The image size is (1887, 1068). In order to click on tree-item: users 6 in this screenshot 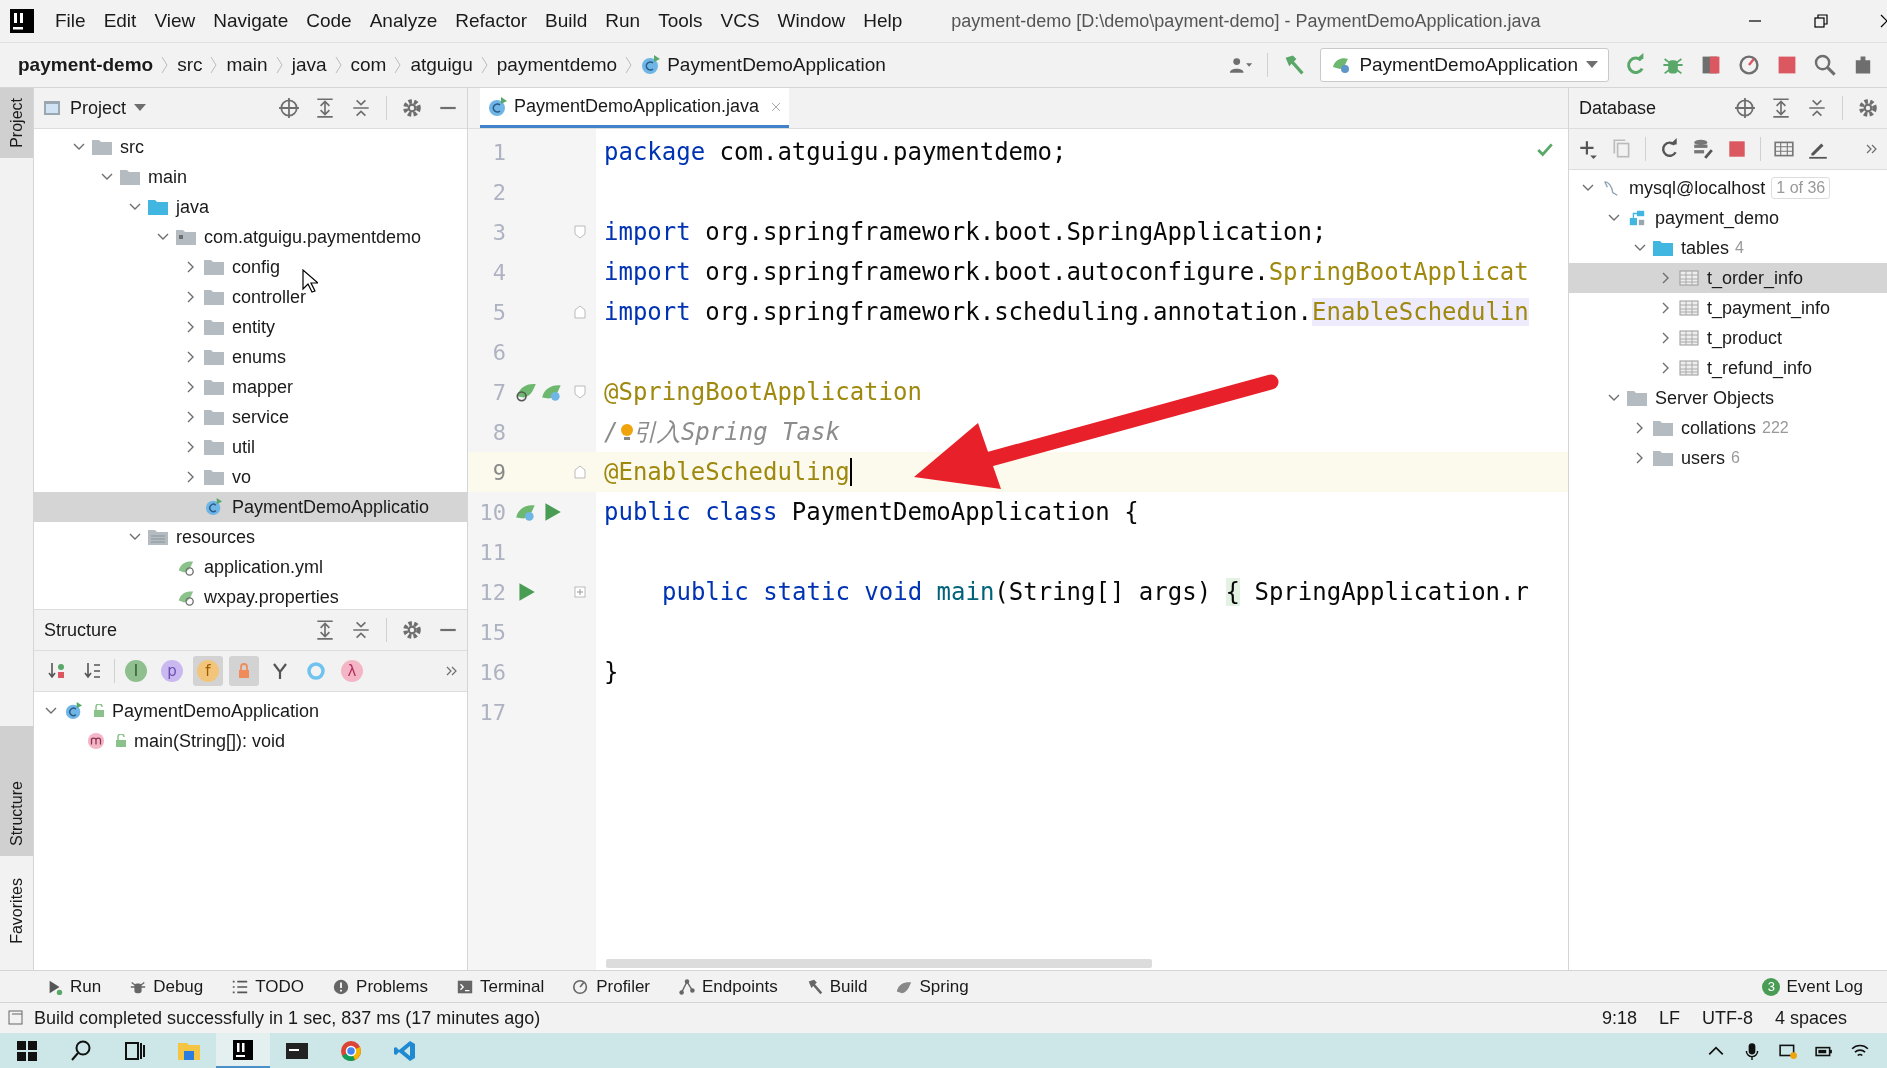, I will do `click(1728, 458)`.